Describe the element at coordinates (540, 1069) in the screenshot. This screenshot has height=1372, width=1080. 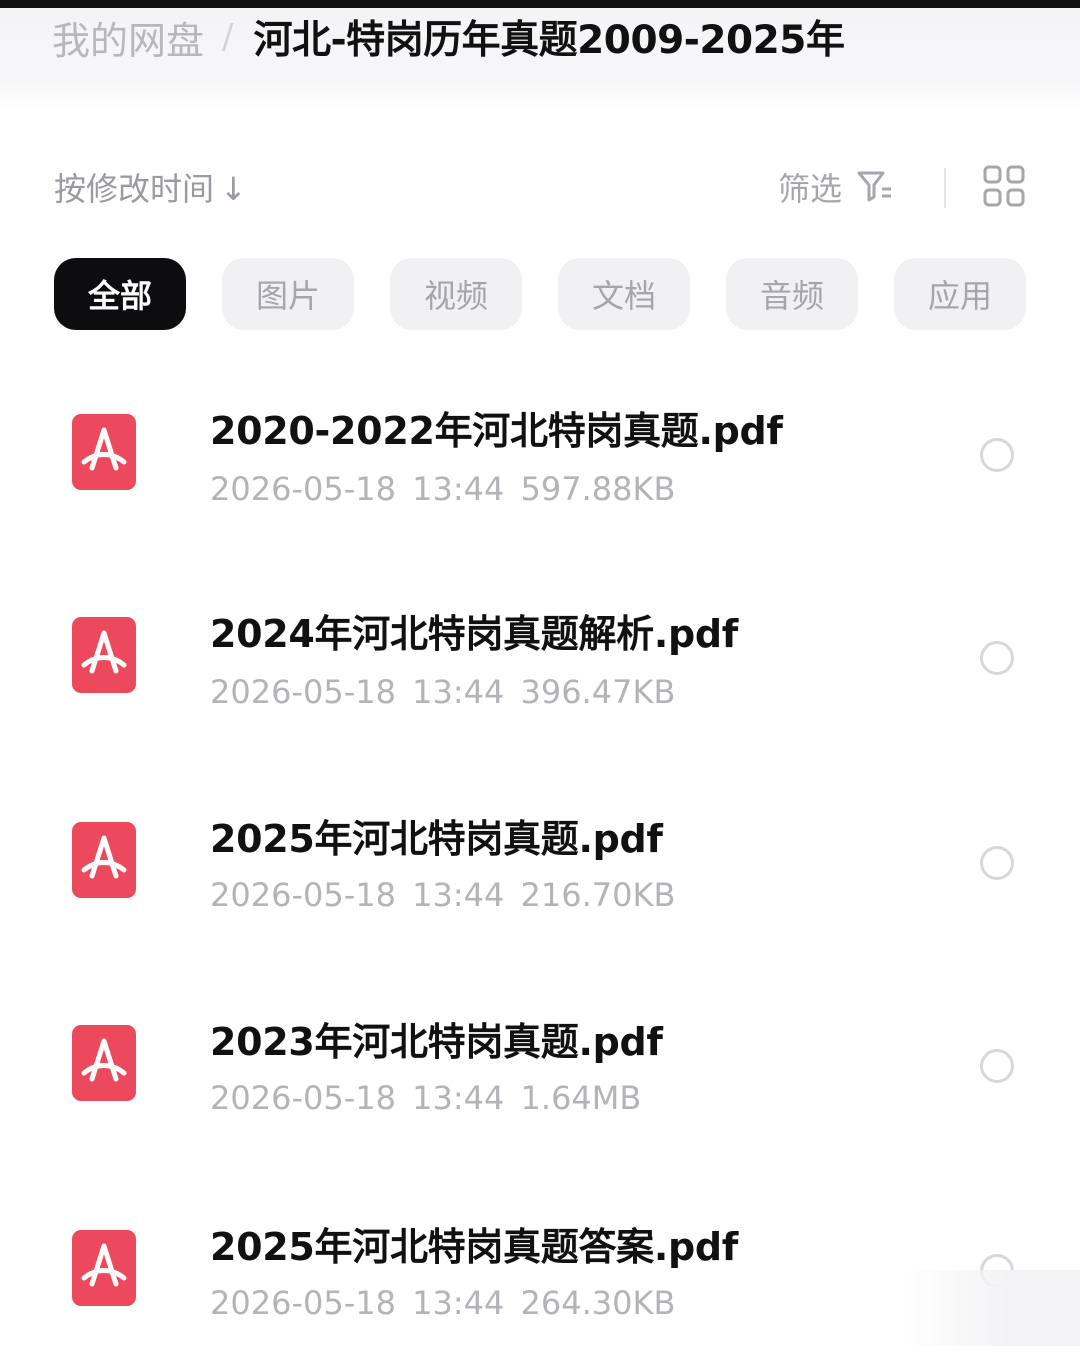
I see `list-item: 2023年河北特岗真题.pdf 2026-05-18 13:44 1.64MB` at that location.